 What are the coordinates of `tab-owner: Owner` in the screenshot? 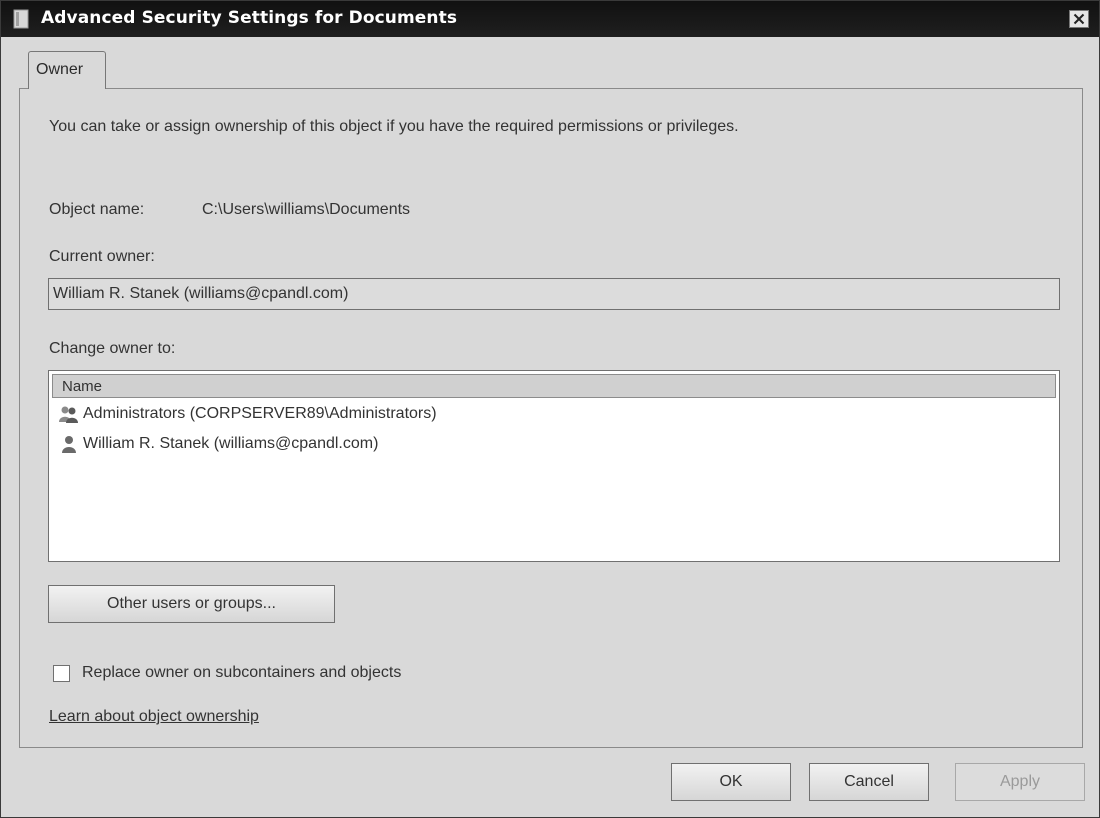 It's located at (67, 70).